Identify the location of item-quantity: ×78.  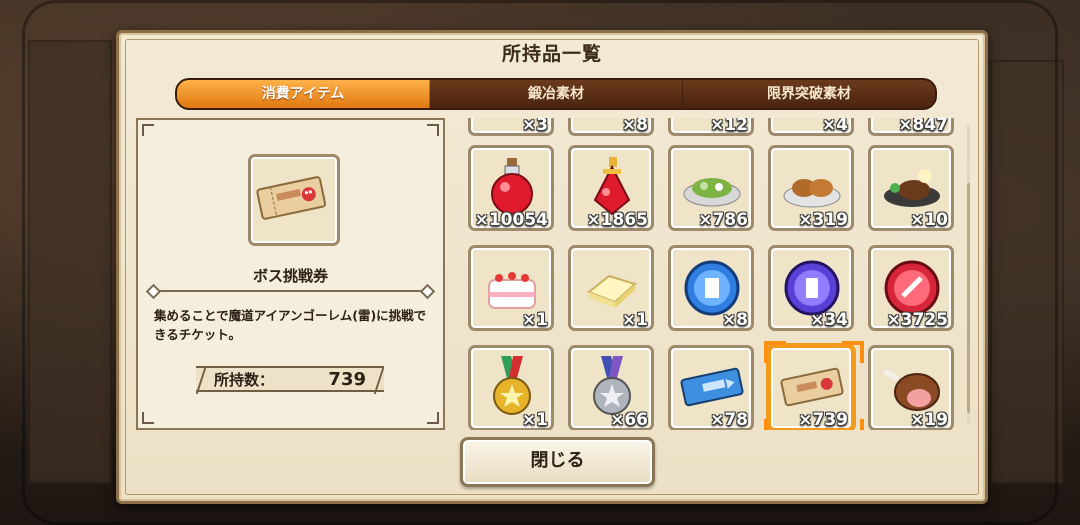
(729, 420).